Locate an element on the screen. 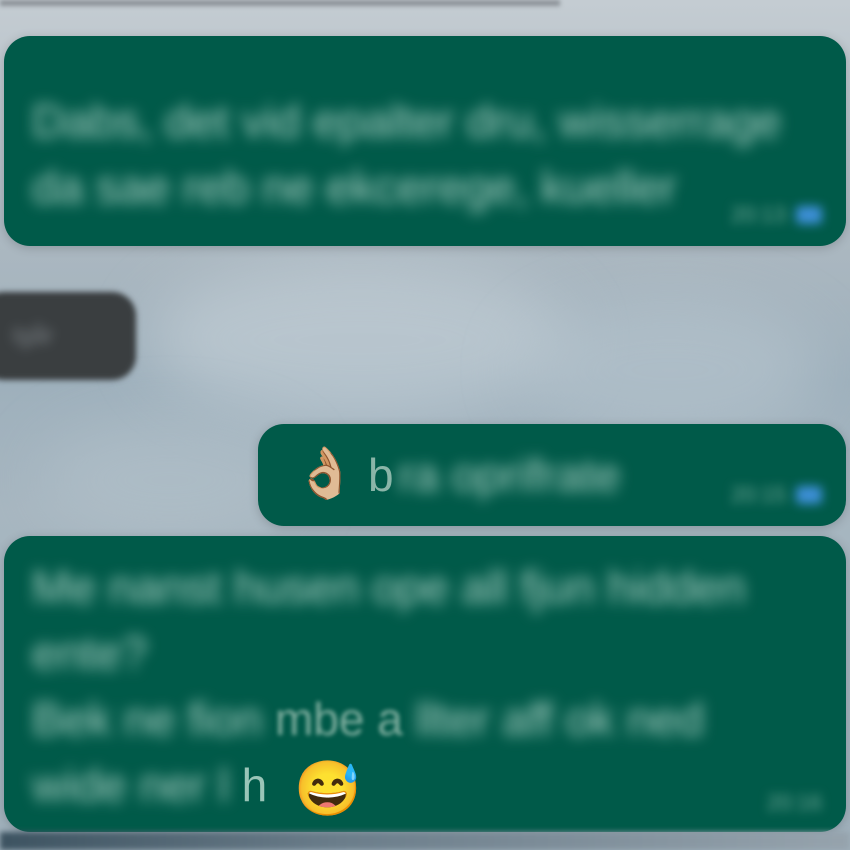 The width and height of the screenshot is (850, 850). top-edge is located at coordinates (280, 3).